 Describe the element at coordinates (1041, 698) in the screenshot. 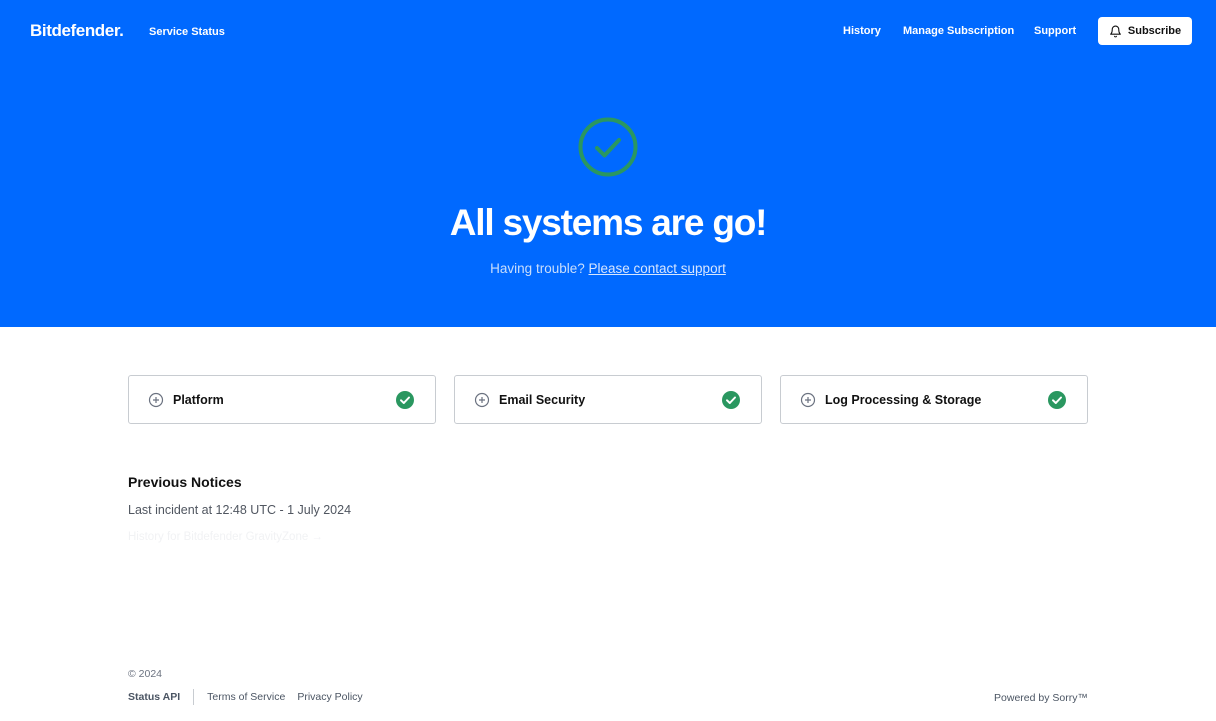

I see `powered-by-link: Powered by Sorry™` at that location.